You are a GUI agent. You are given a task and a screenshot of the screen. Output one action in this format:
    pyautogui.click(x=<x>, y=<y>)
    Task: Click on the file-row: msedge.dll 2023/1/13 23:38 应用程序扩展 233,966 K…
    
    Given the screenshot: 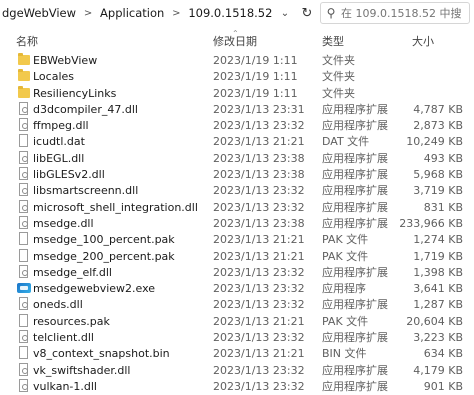 What is the action you would take?
    pyautogui.click(x=237, y=223)
    